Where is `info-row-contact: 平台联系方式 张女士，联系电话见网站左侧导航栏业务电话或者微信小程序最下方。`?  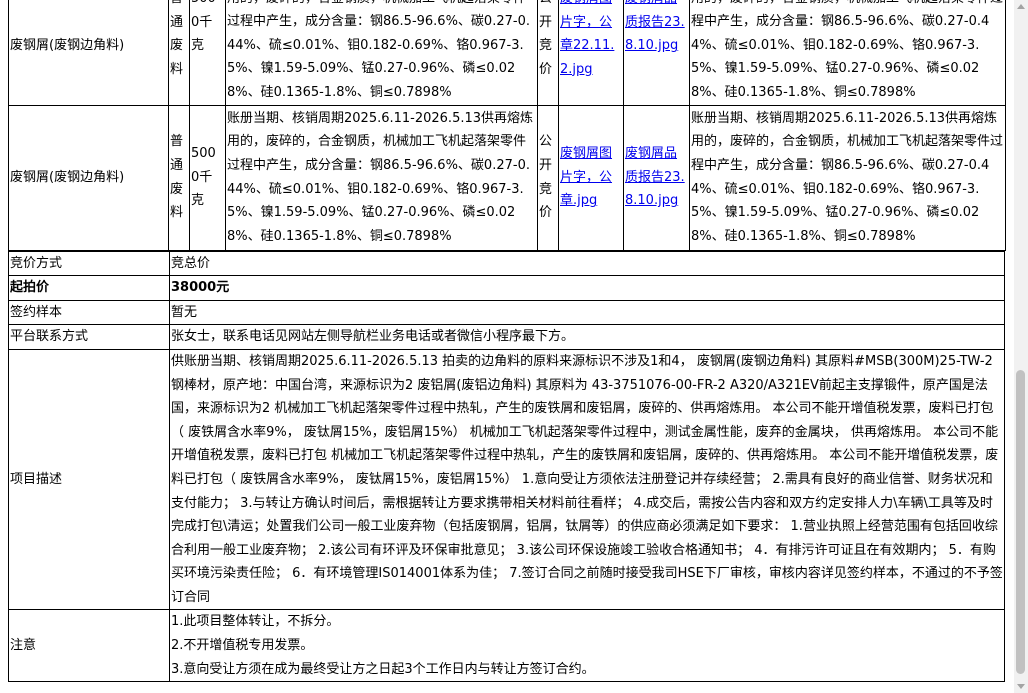
info-row-contact: 平台联系方式 张女士，联系电话见网站左侧导航栏业务电话或者微信小程序最下方。 is located at coordinates (506, 337).